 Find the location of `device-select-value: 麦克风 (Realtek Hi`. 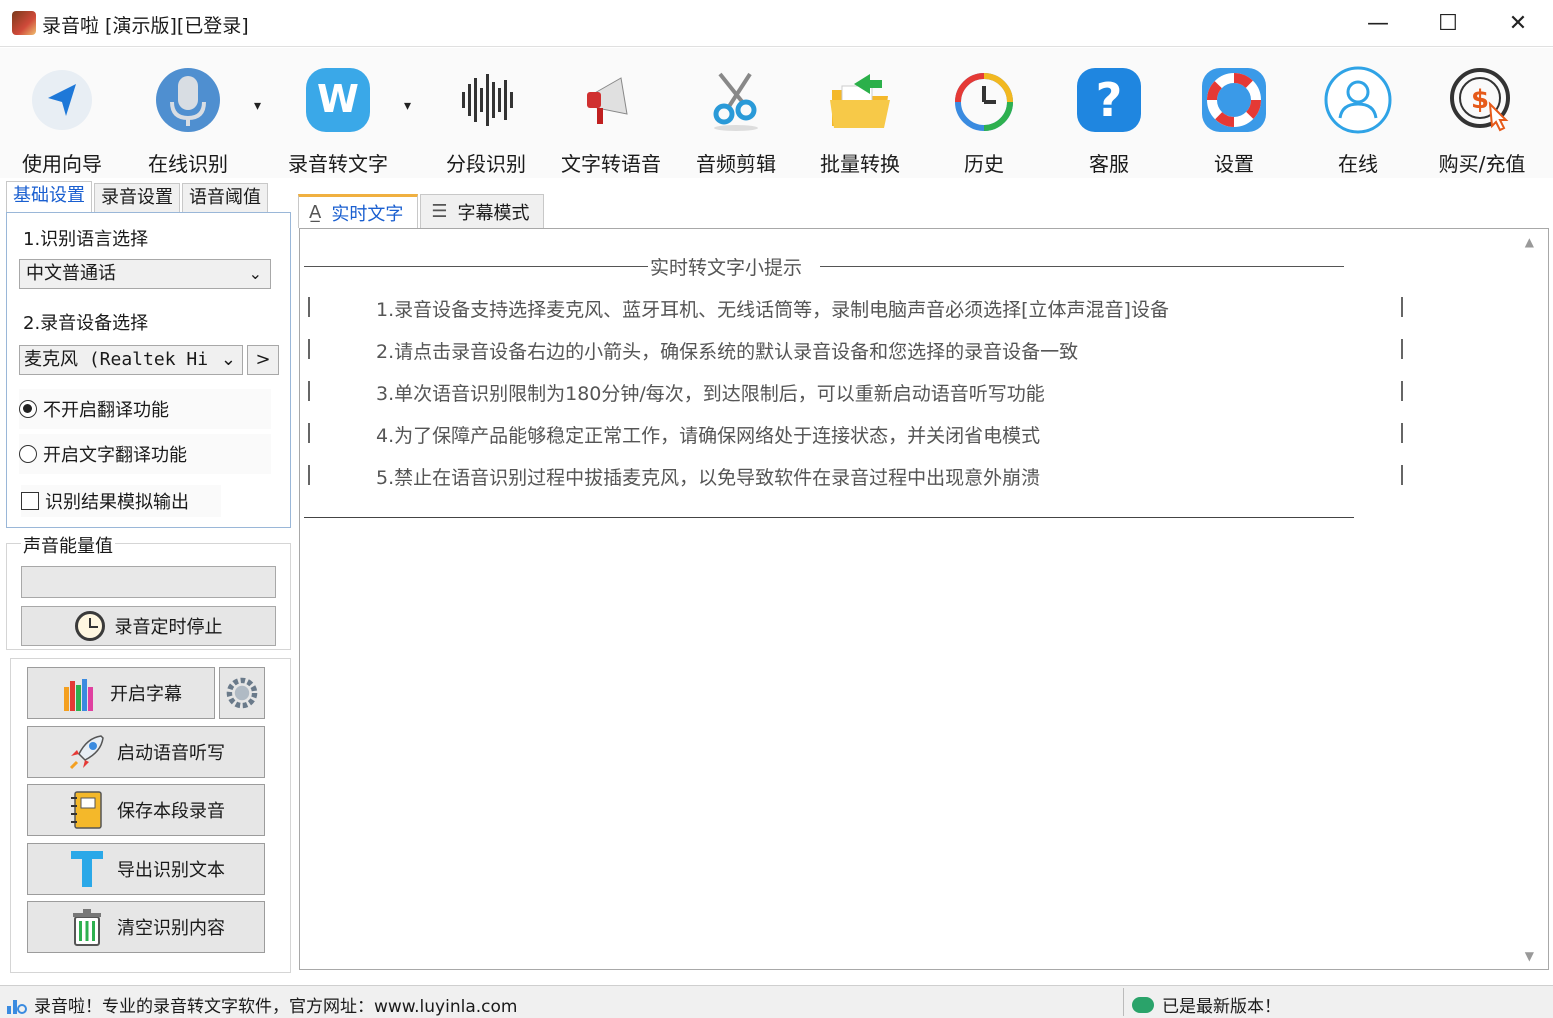

device-select-value: 麦克风 (Realtek Hi is located at coordinates (116, 359).